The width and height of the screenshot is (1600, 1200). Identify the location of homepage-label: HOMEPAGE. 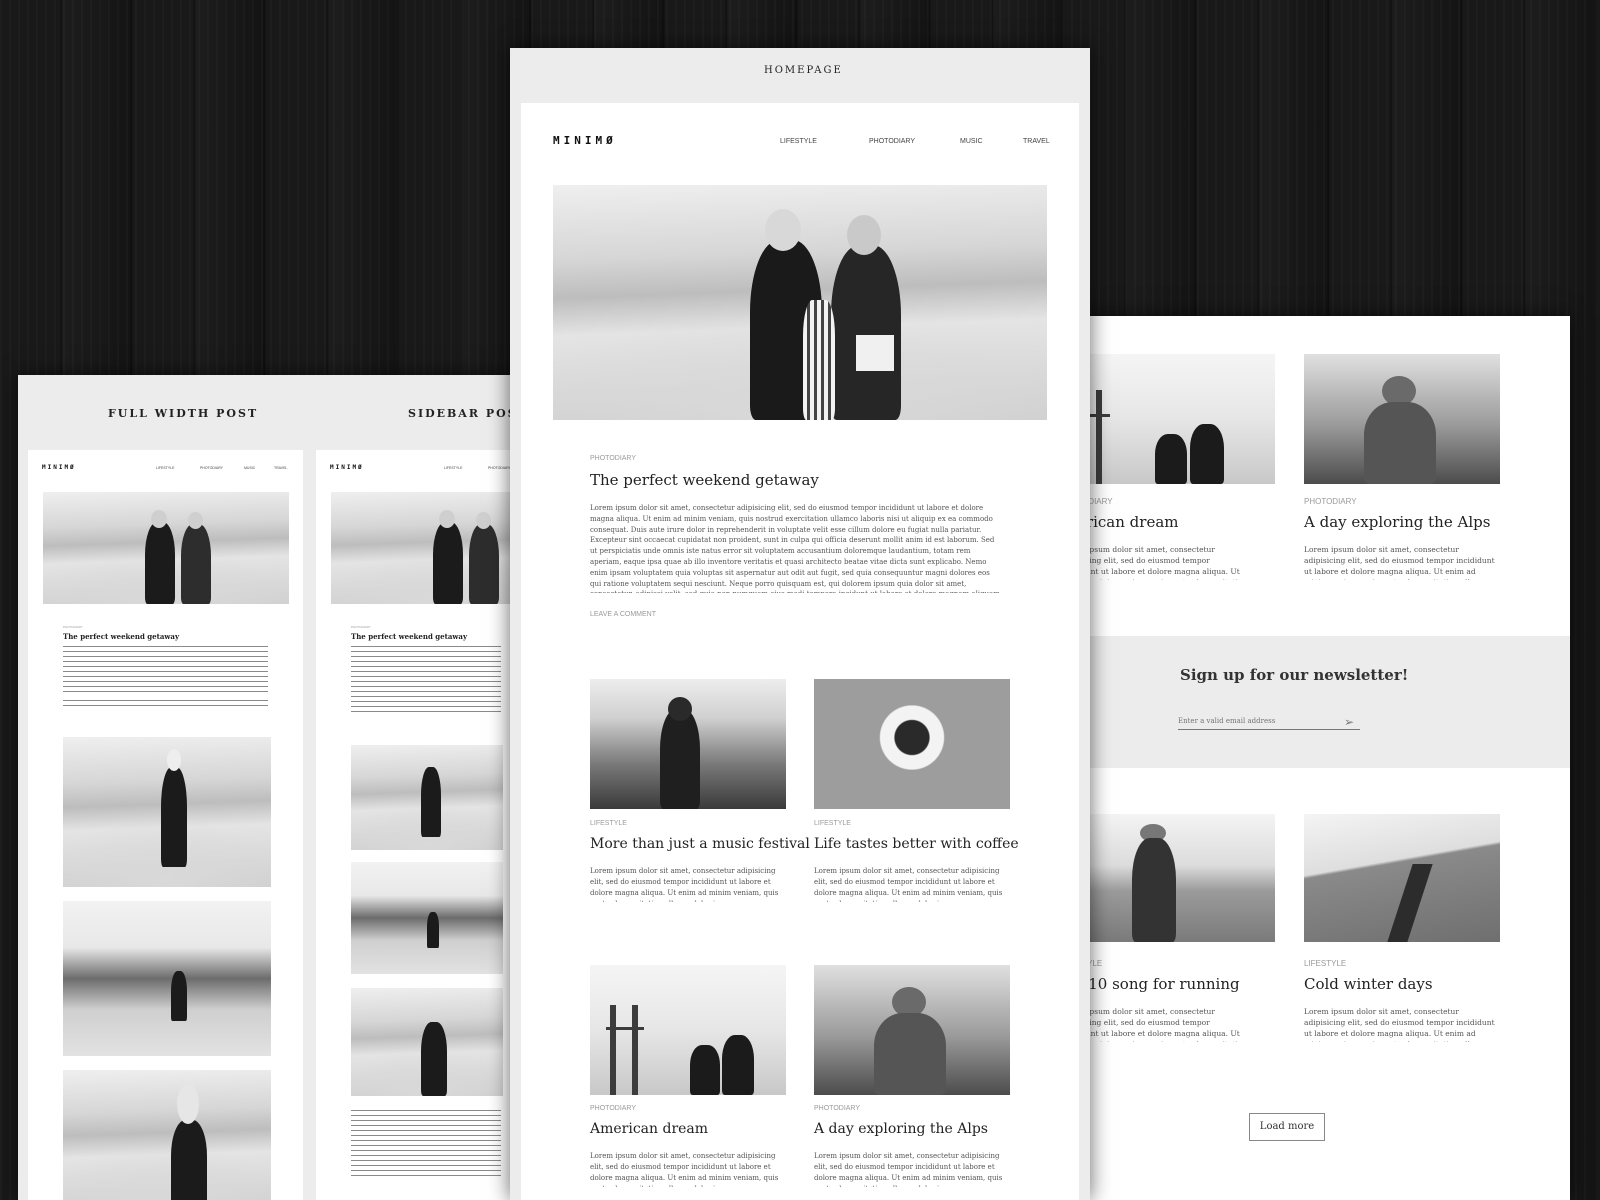
(803, 70).